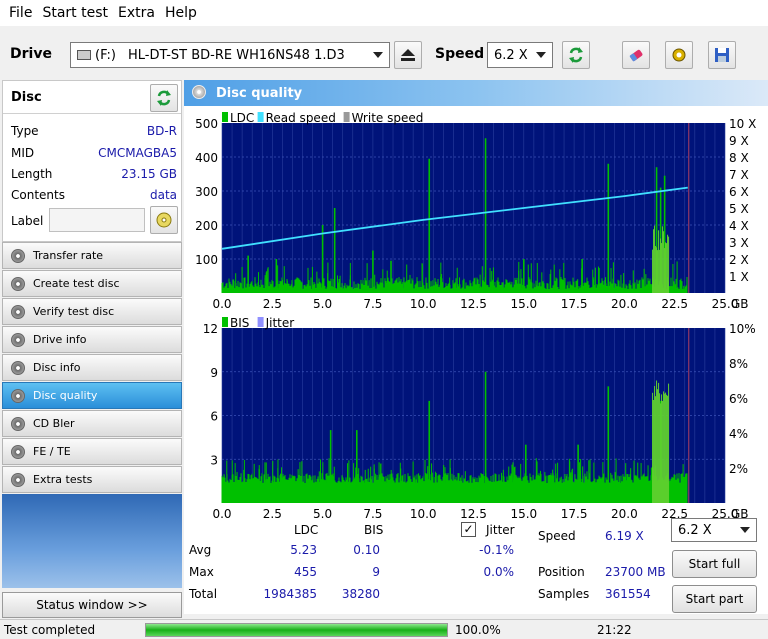 The image size is (768, 639). I want to click on menu-start-test: Start test, so click(75, 13).